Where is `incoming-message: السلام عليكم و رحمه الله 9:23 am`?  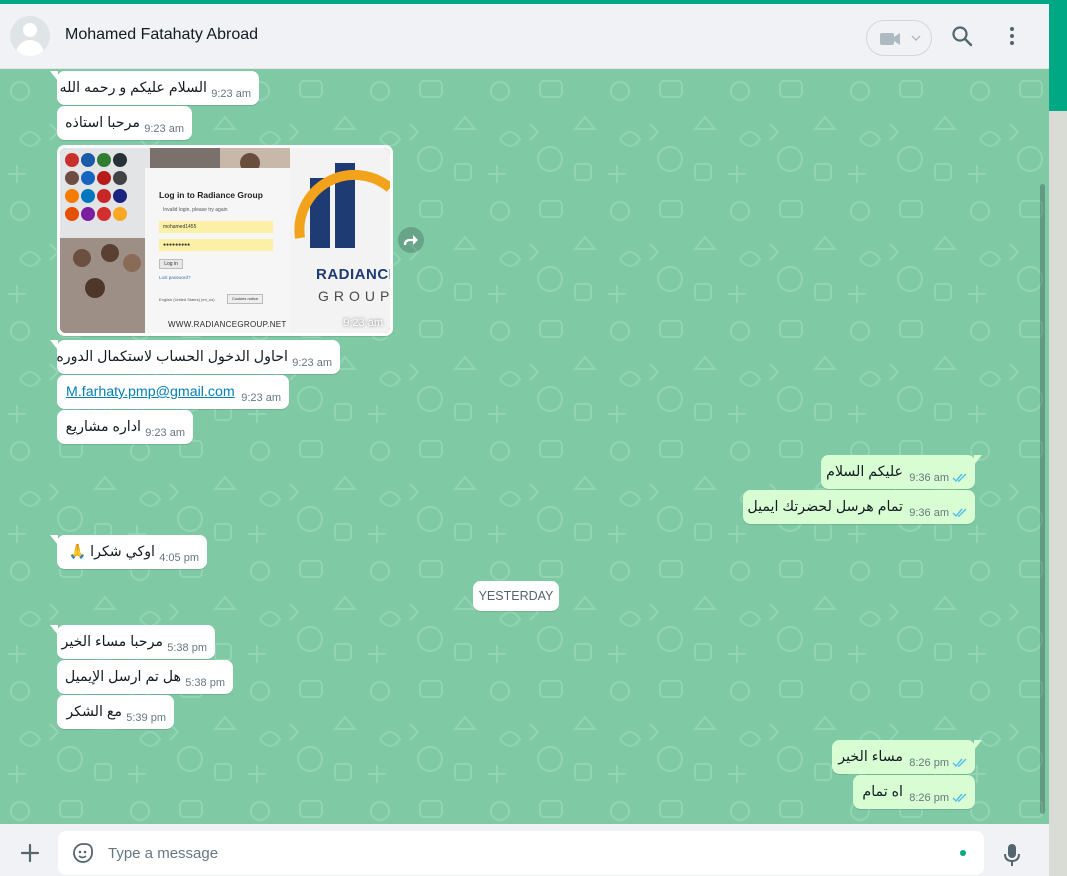
incoming-message: السلام عليكم و رحمه الله 9:23 am is located at coordinates (154, 88).